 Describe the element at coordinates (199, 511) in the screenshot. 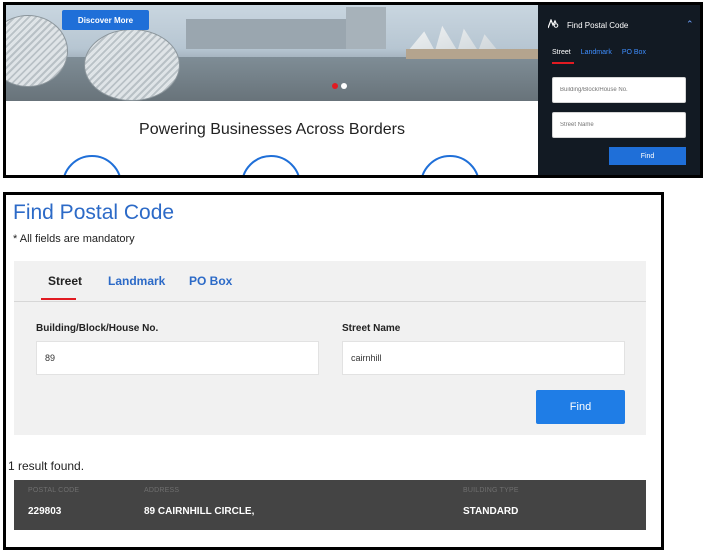

I see `address-cell: 89 CAIRNHILL CIRCLE,` at that location.